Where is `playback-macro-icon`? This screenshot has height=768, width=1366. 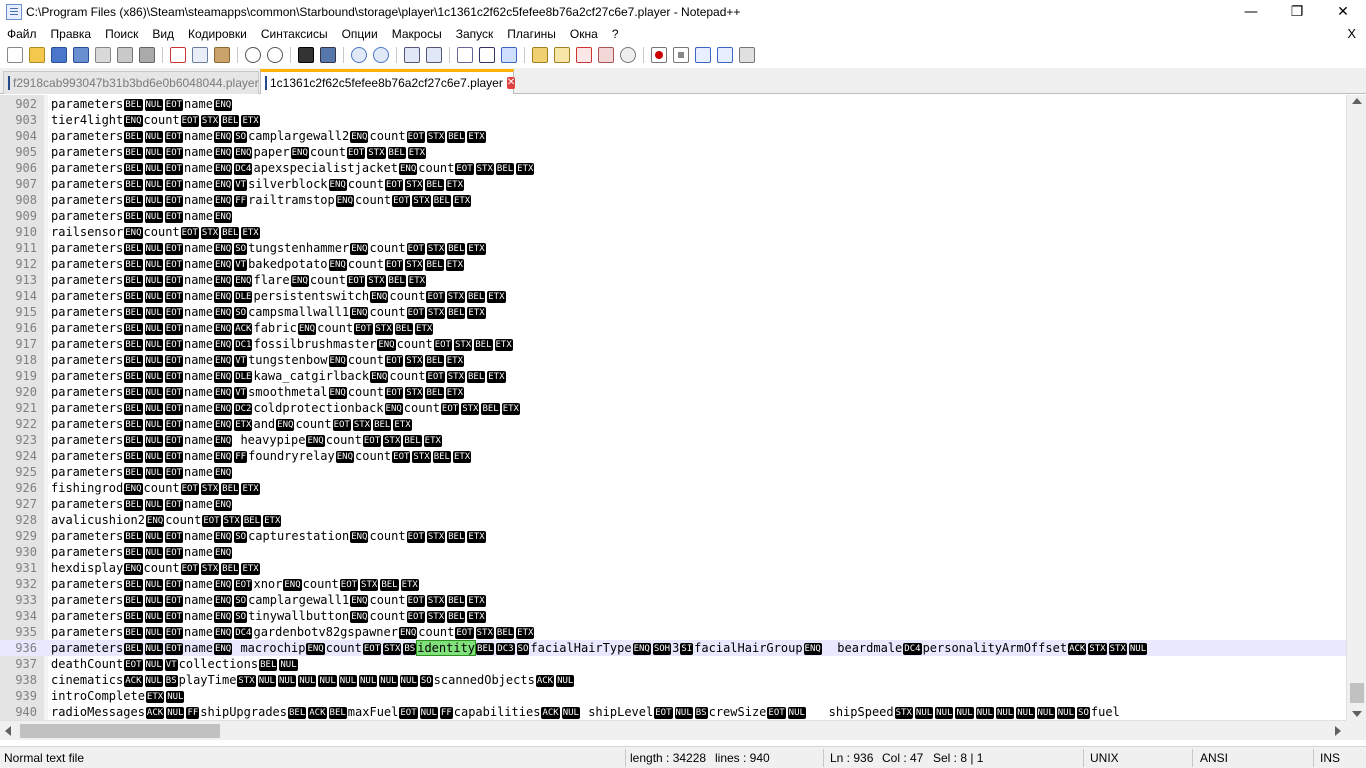
playback-macro-icon is located at coordinates (703, 55).